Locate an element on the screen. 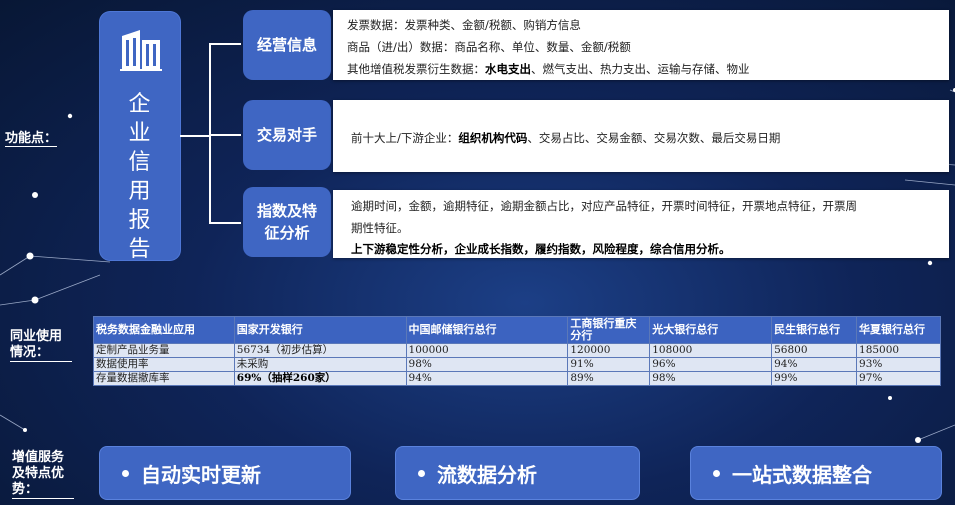  panel-text: 商品（进/出）数据：商品名称、单位、数量、金额/税额 is located at coordinates (489, 47).